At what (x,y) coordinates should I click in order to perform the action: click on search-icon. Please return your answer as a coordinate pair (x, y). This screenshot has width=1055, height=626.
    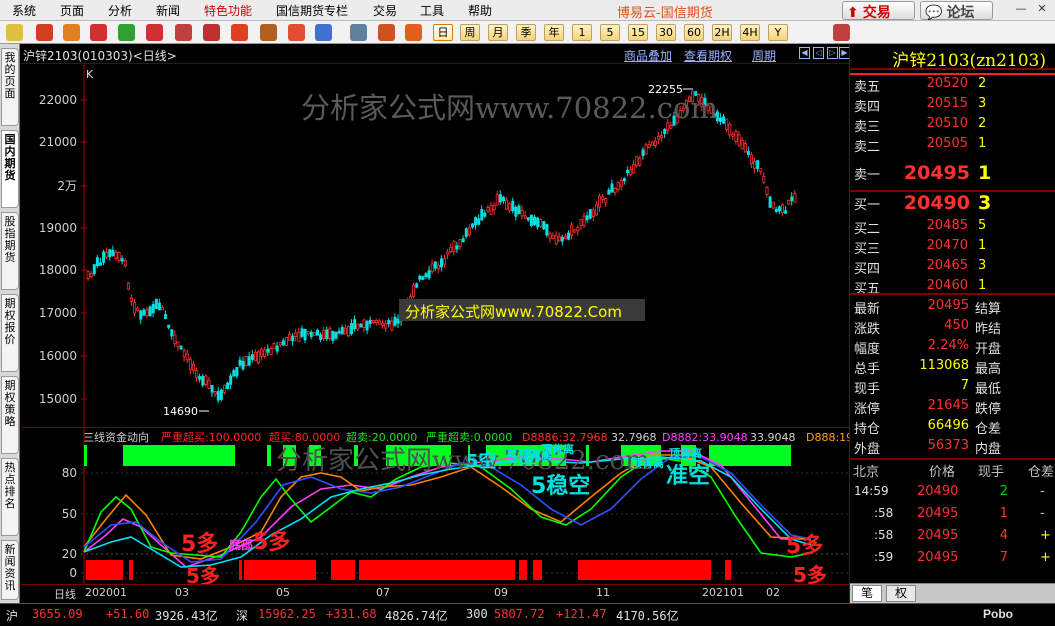
    Looking at the image, I should click on (183, 32).